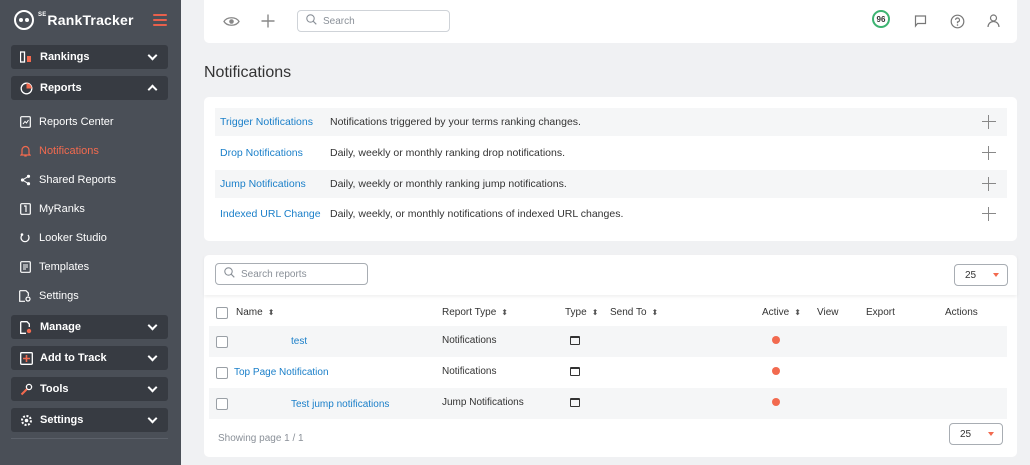 This screenshot has width=1030, height=465. What do you see at coordinates (89, 358) in the screenshot?
I see `nav-group-add-to-track: Add to Track` at bounding box center [89, 358].